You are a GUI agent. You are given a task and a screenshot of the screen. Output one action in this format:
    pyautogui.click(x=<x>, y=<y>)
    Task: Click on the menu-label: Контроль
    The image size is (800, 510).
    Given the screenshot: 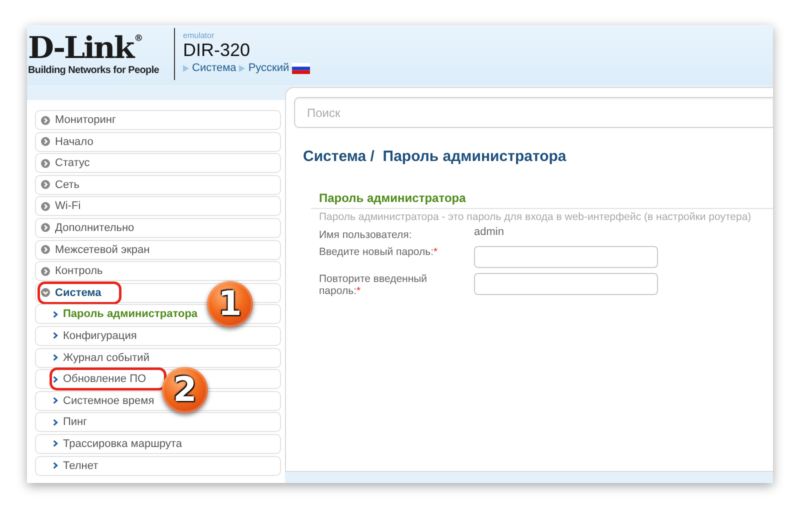 What is the action you would take?
    pyautogui.click(x=79, y=271)
    